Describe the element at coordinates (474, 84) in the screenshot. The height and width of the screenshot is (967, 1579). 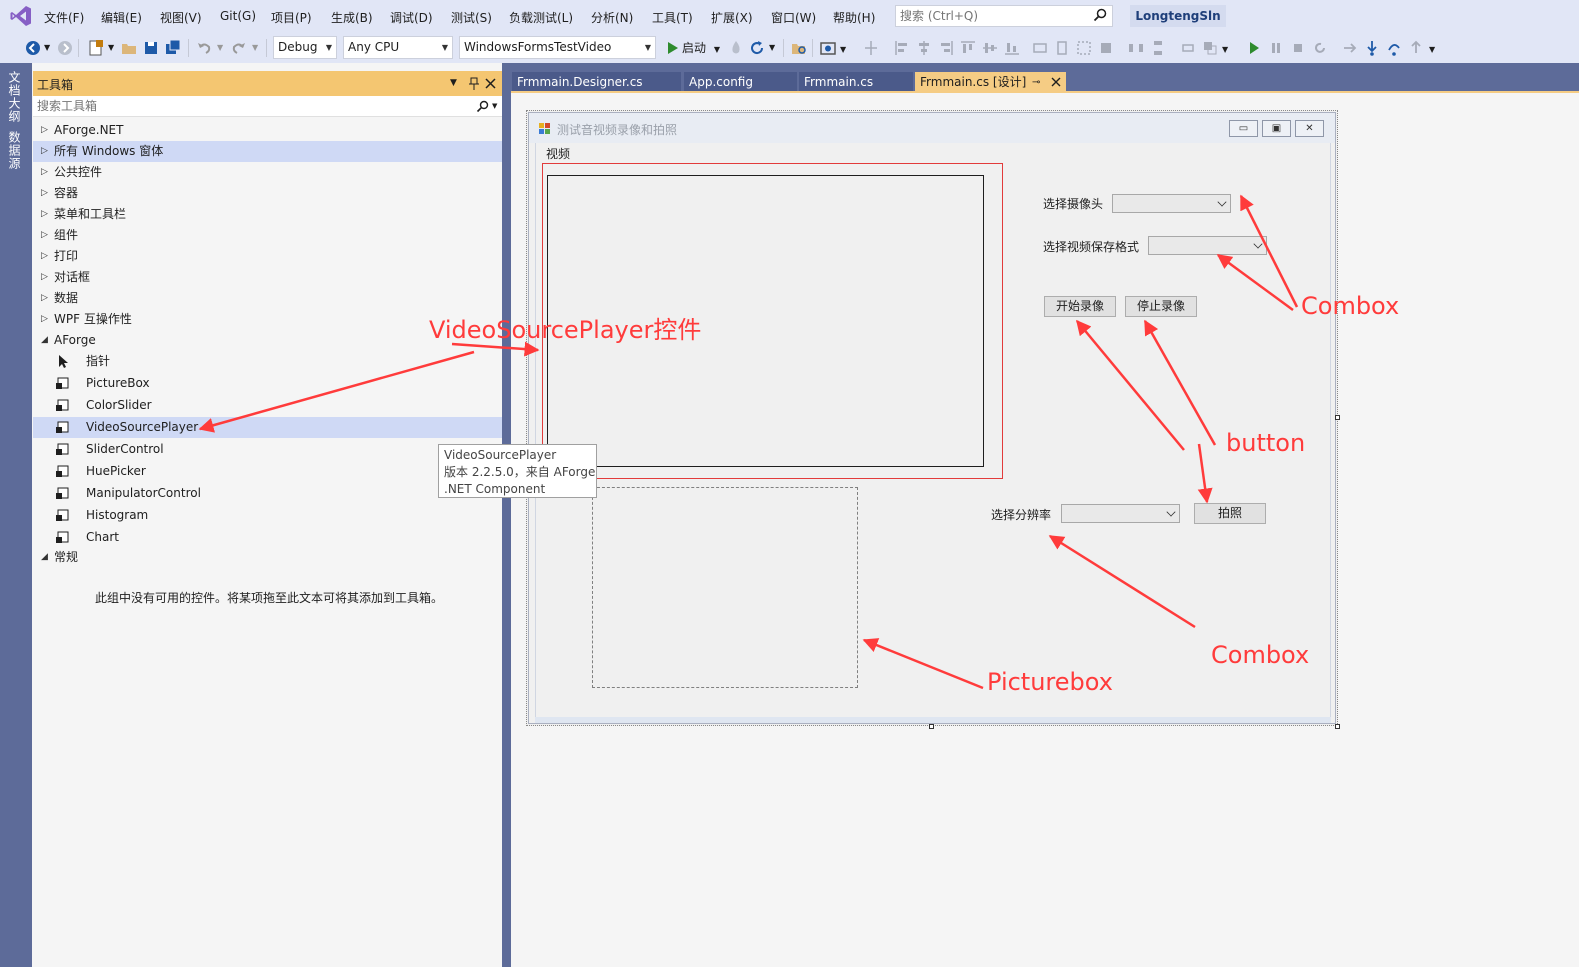
I see `pin-icon` at that location.